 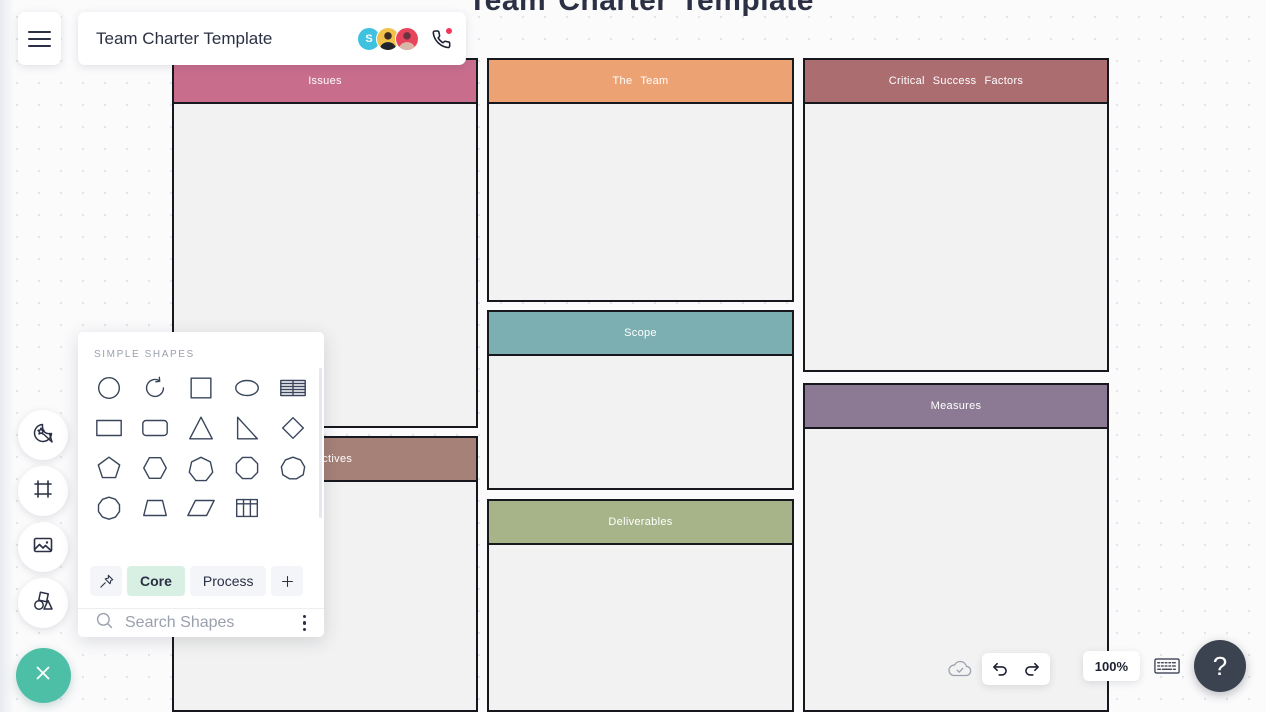 I want to click on card-body-the-team, so click(x=640, y=202).